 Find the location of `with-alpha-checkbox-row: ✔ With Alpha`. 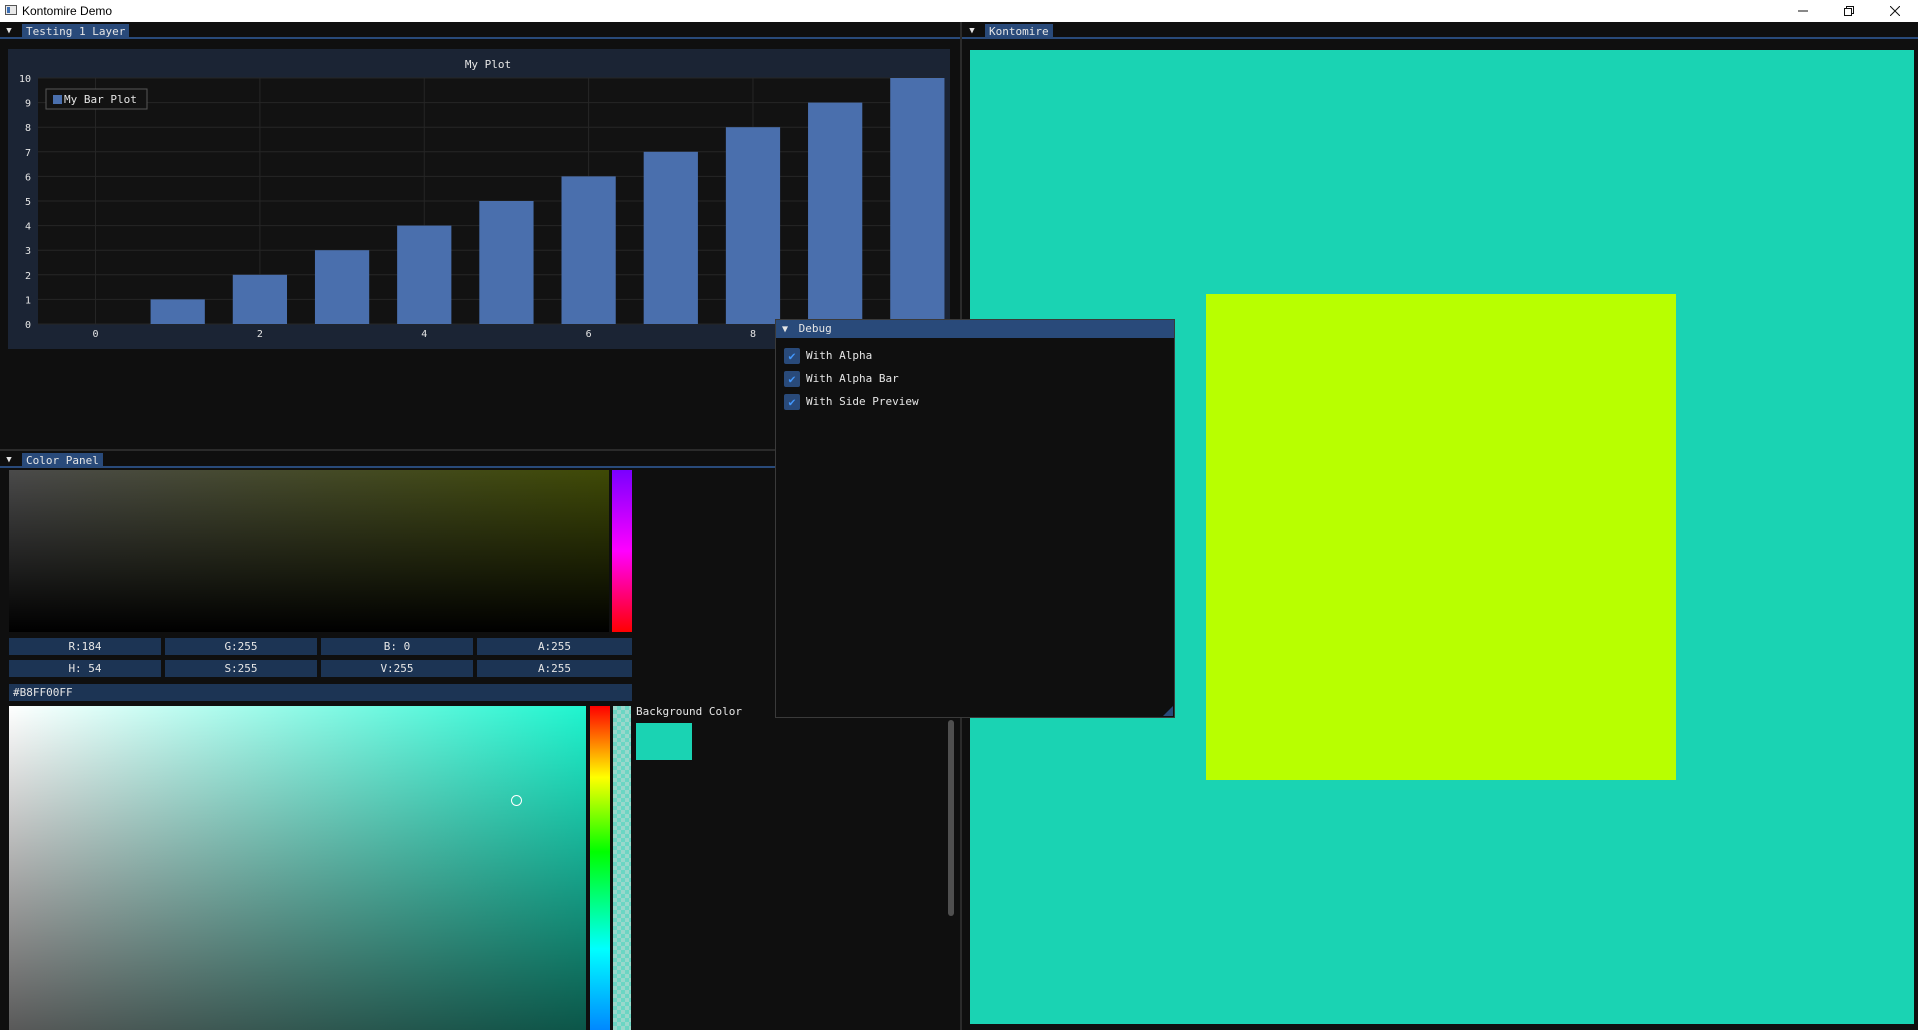

with-alpha-checkbox-row: ✔ With Alpha is located at coordinates (828, 355).